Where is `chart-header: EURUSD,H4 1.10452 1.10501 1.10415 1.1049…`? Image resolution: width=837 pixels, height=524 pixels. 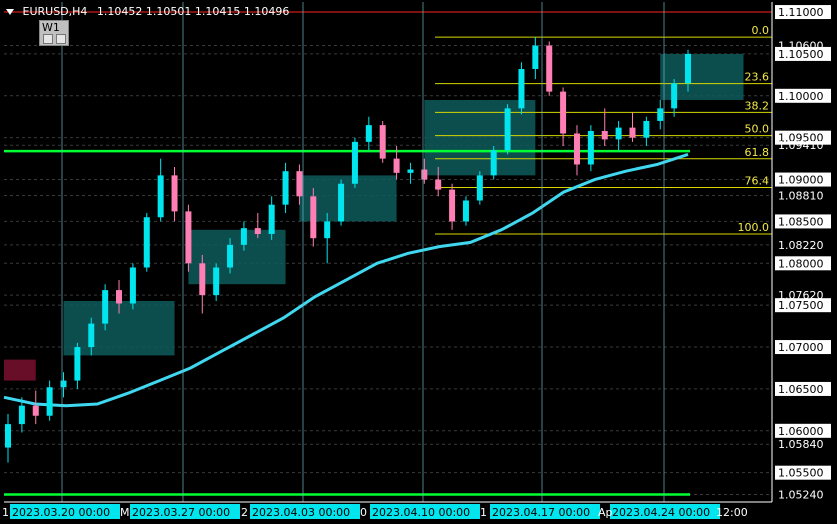 chart-header: EURUSD,H4 1.10452 1.10501 1.10415 1.1049… is located at coordinates (147, 11).